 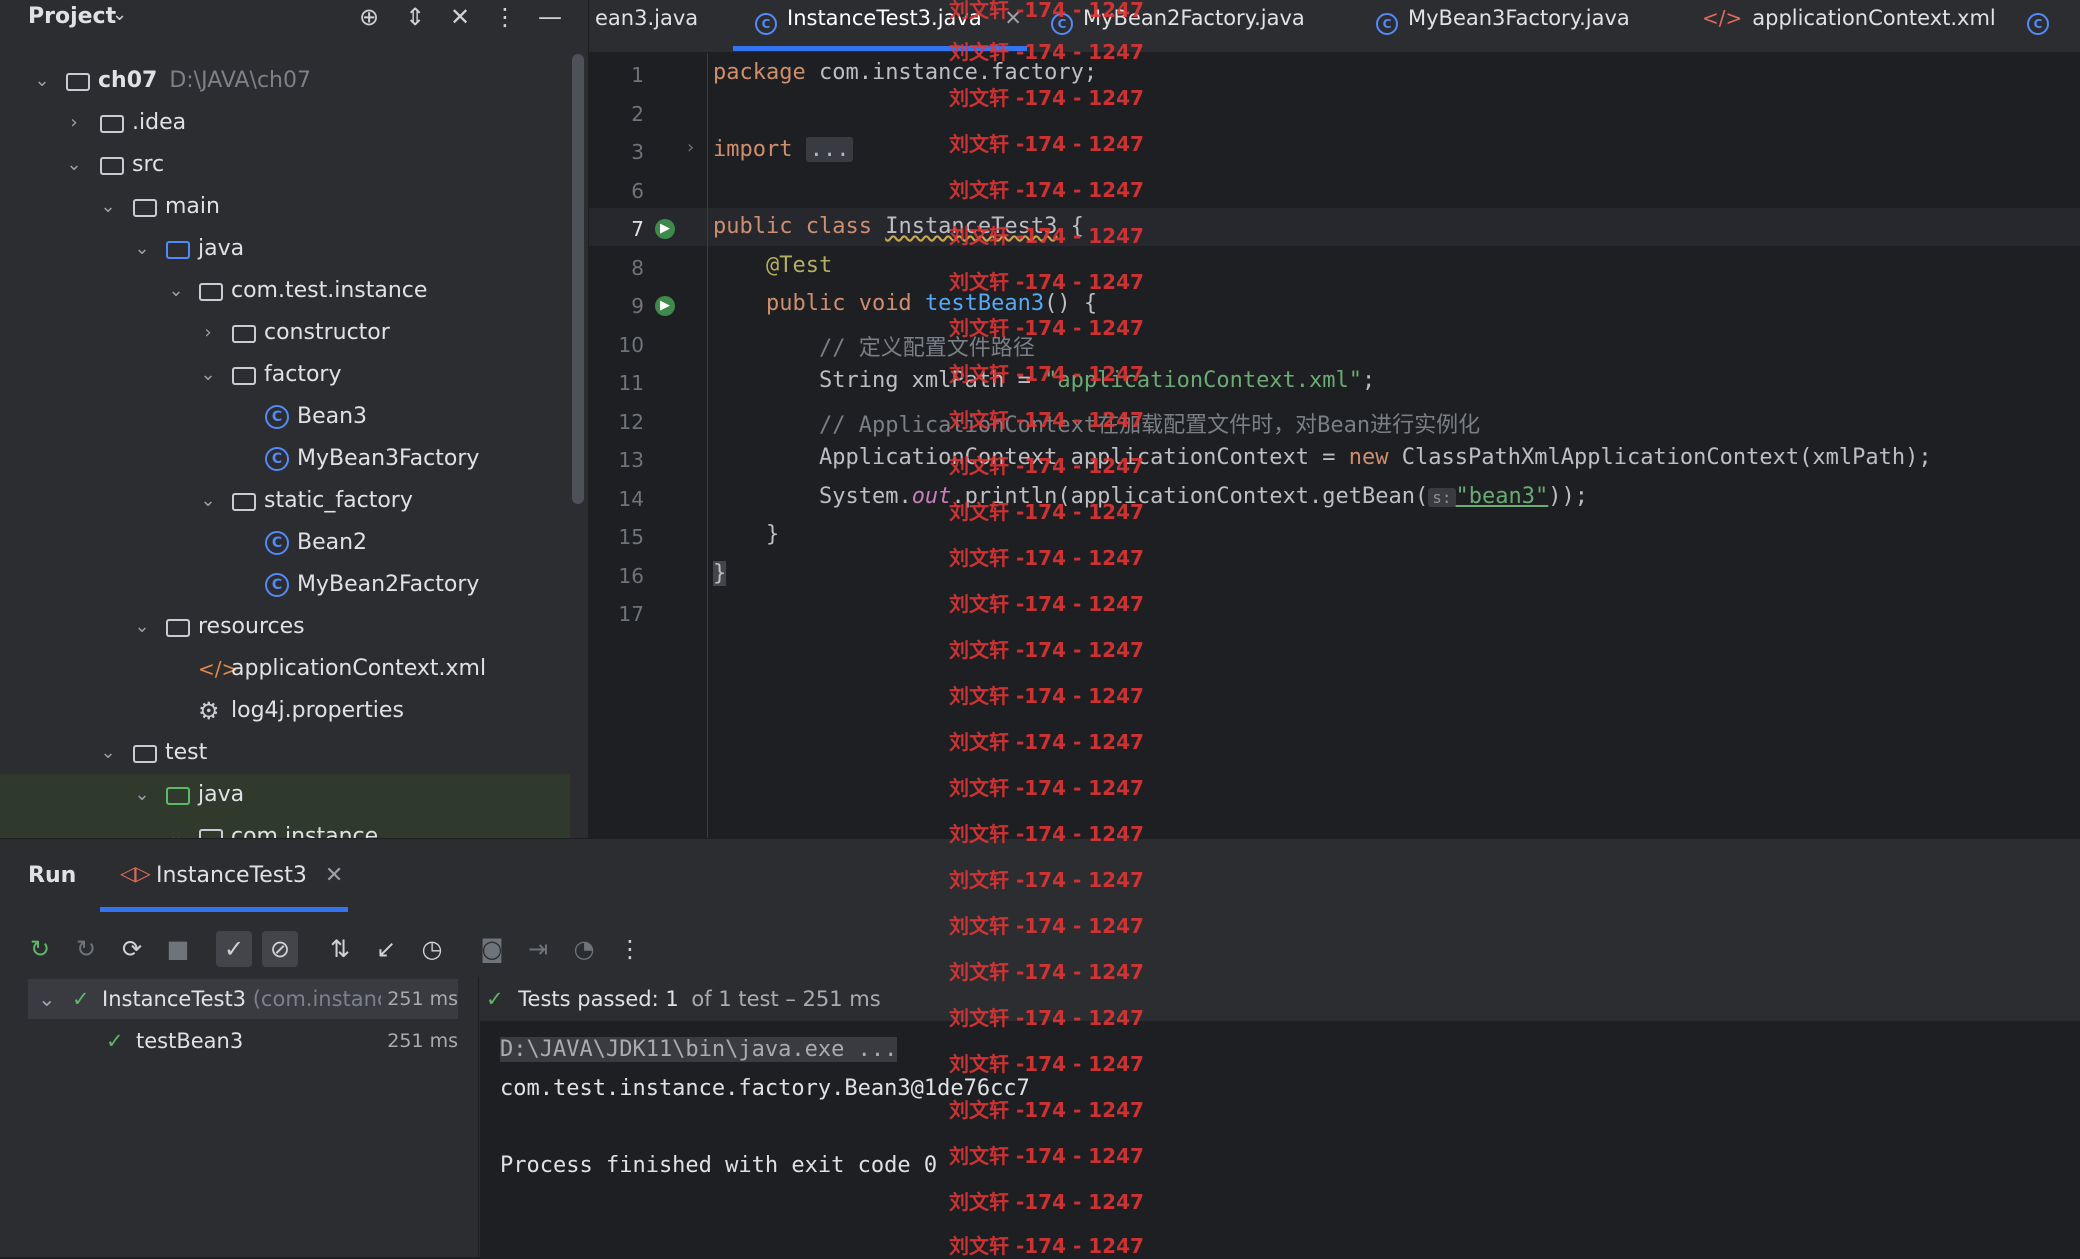 What do you see at coordinates (280, 949) in the screenshot?
I see `show-ignored-icon: ⊘` at bounding box center [280, 949].